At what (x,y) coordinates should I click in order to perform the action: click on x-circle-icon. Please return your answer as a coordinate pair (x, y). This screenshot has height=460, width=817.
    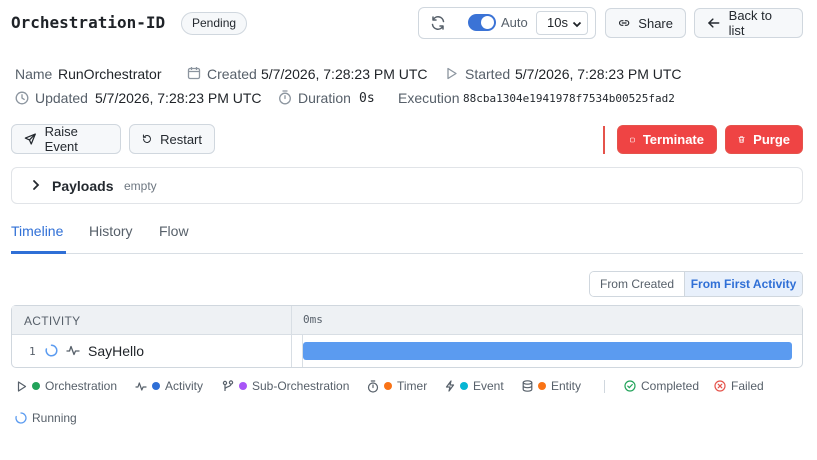
    Looking at the image, I should click on (720, 386).